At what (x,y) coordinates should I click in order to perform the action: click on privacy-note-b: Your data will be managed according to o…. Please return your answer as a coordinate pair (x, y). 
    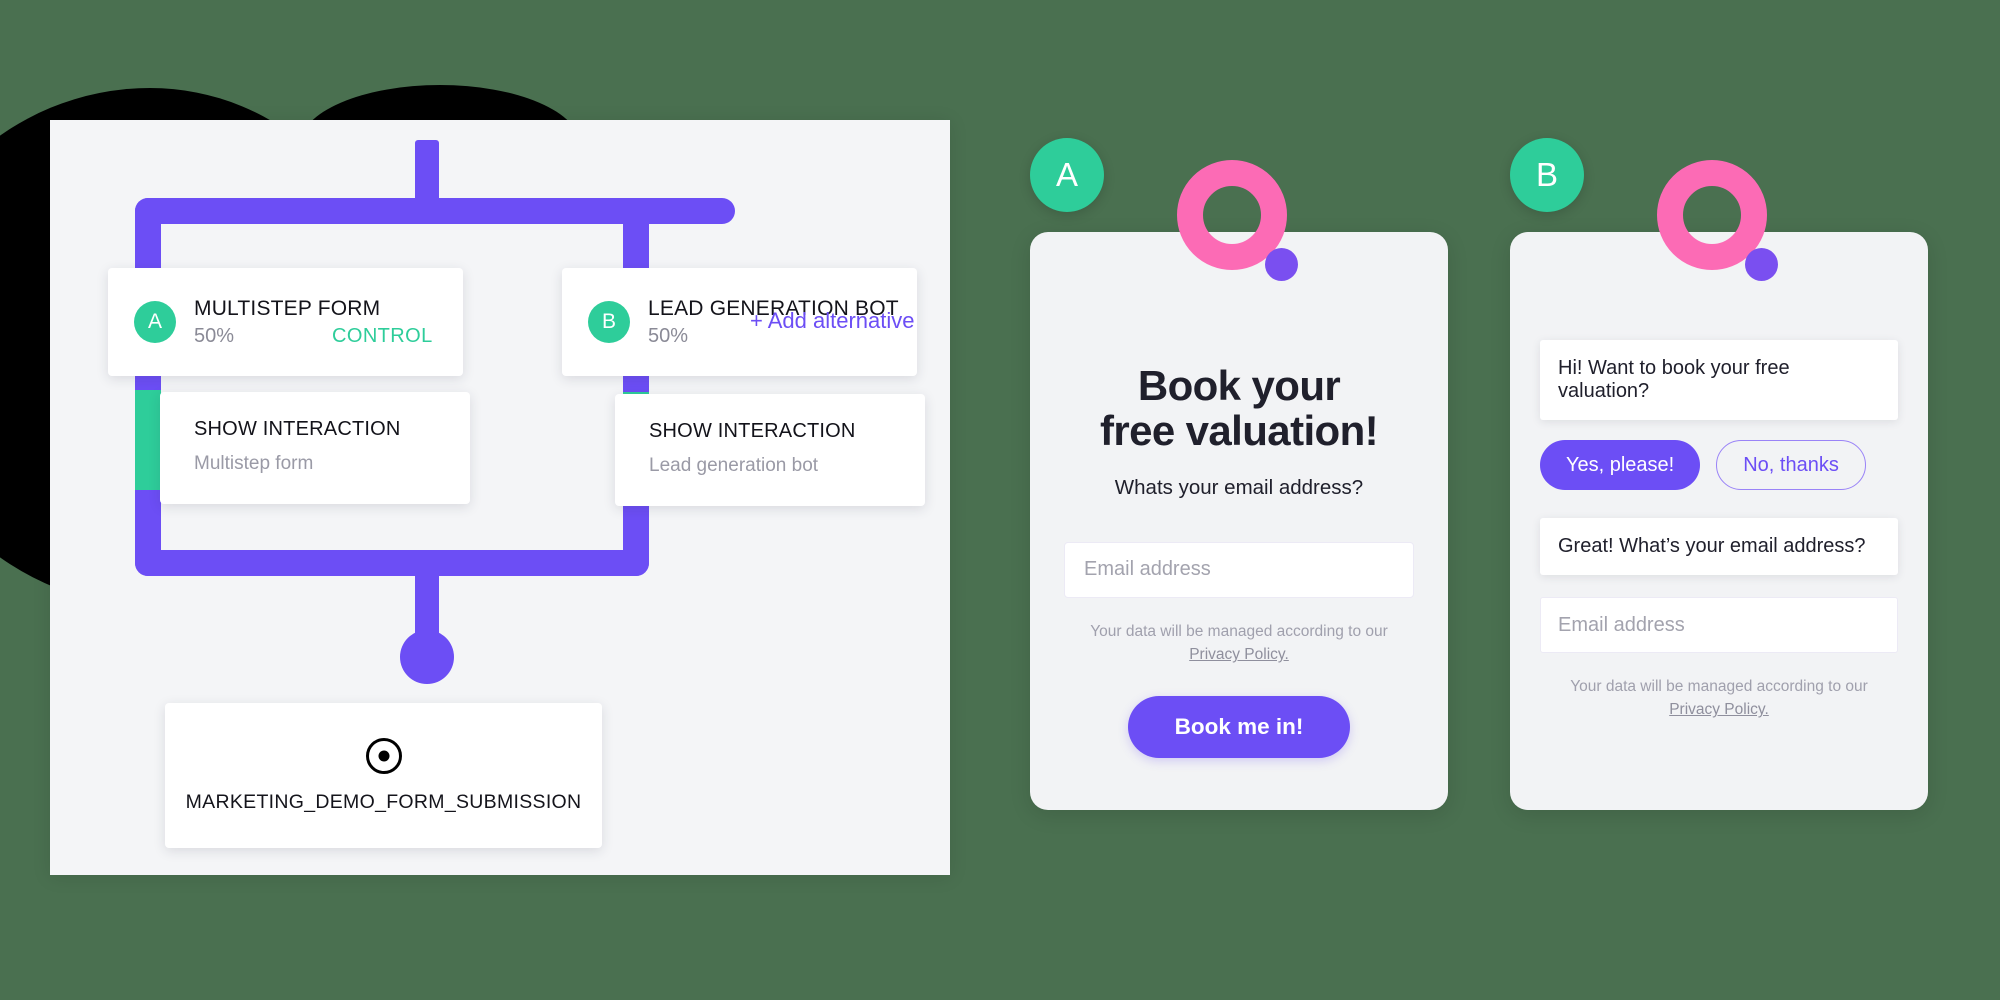
    Looking at the image, I should click on (1719, 698).